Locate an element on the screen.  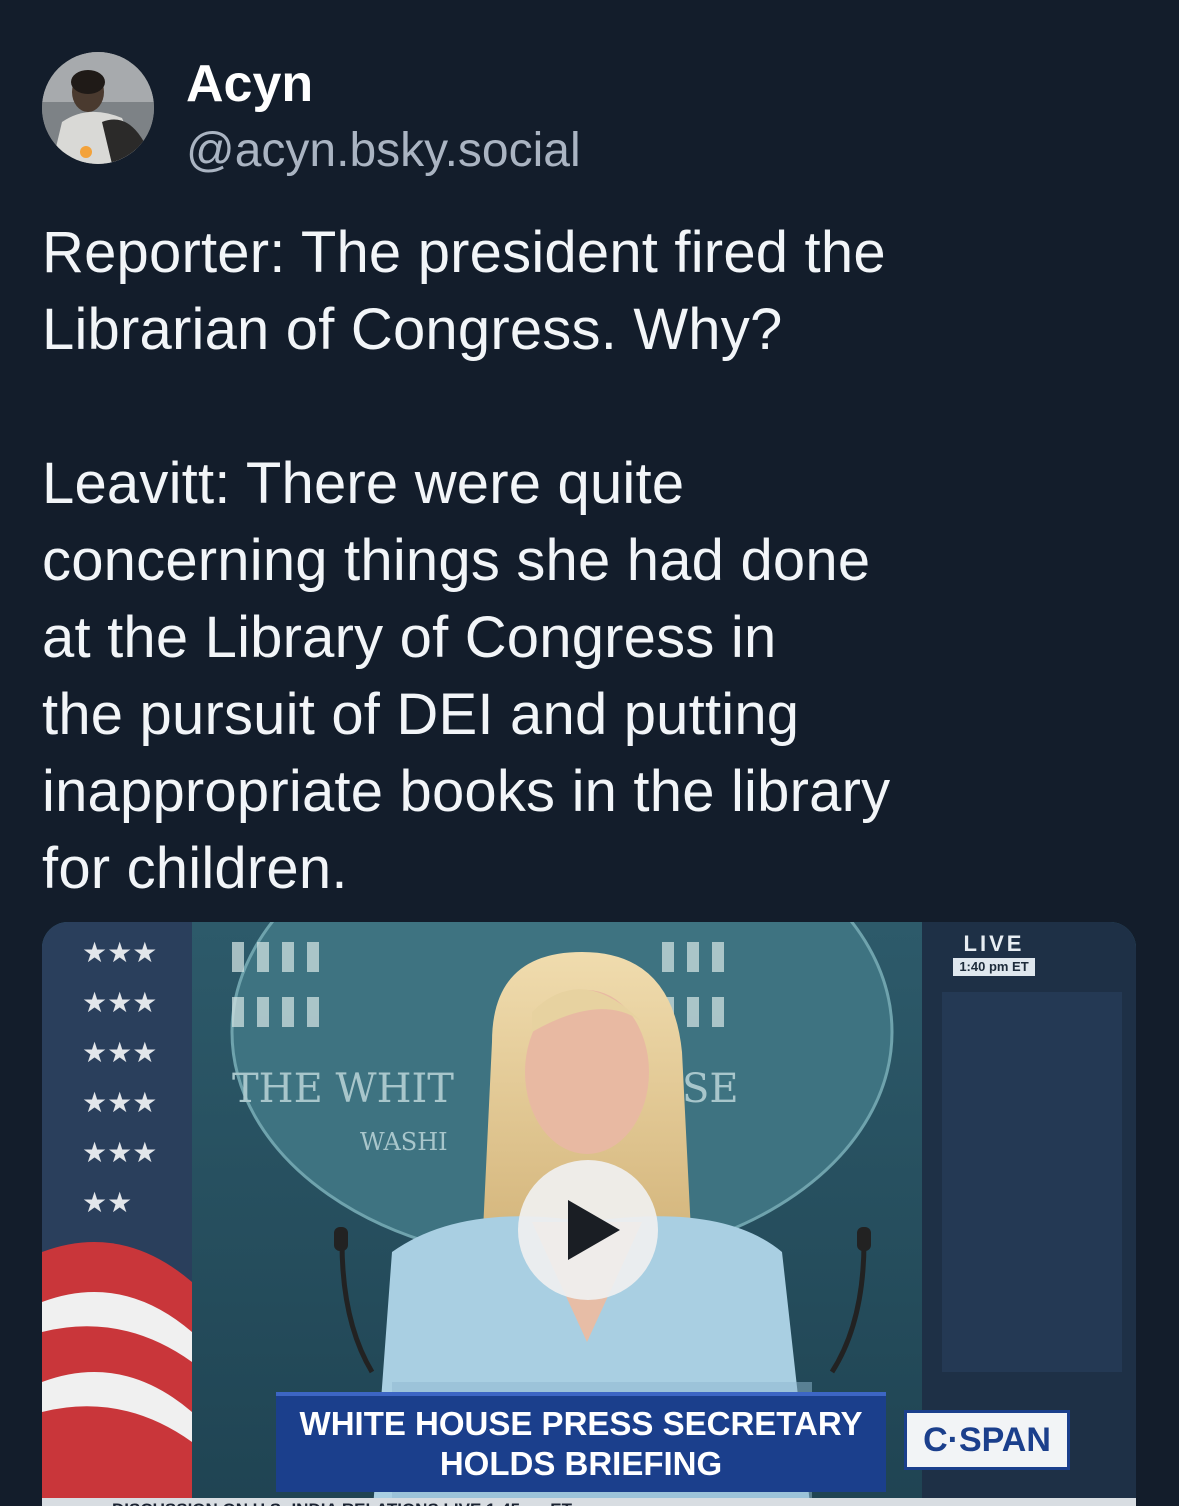
seal-text-city: WASHI is located at coordinates (404, 1142).